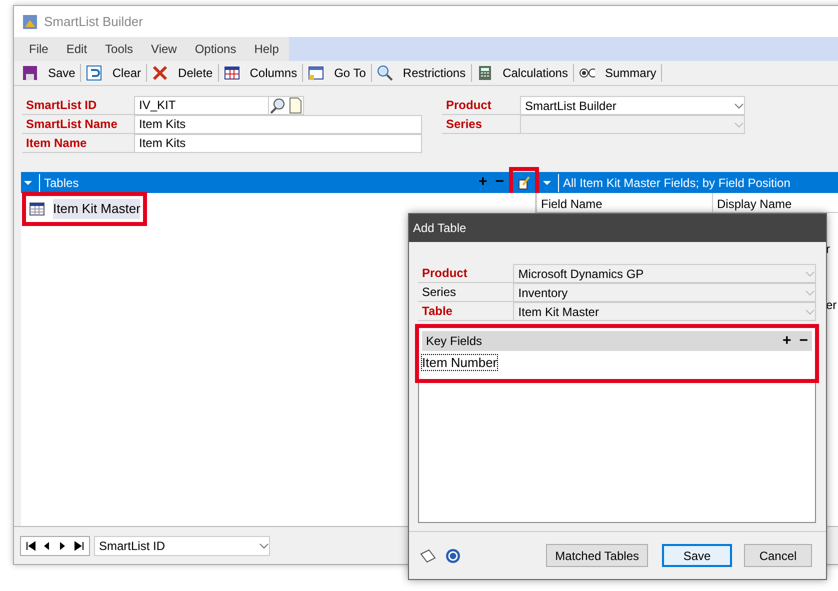  What do you see at coordinates (93, 21) in the screenshot?
I see `window-title: SmartList Builder` at bounding box center [93, 21].